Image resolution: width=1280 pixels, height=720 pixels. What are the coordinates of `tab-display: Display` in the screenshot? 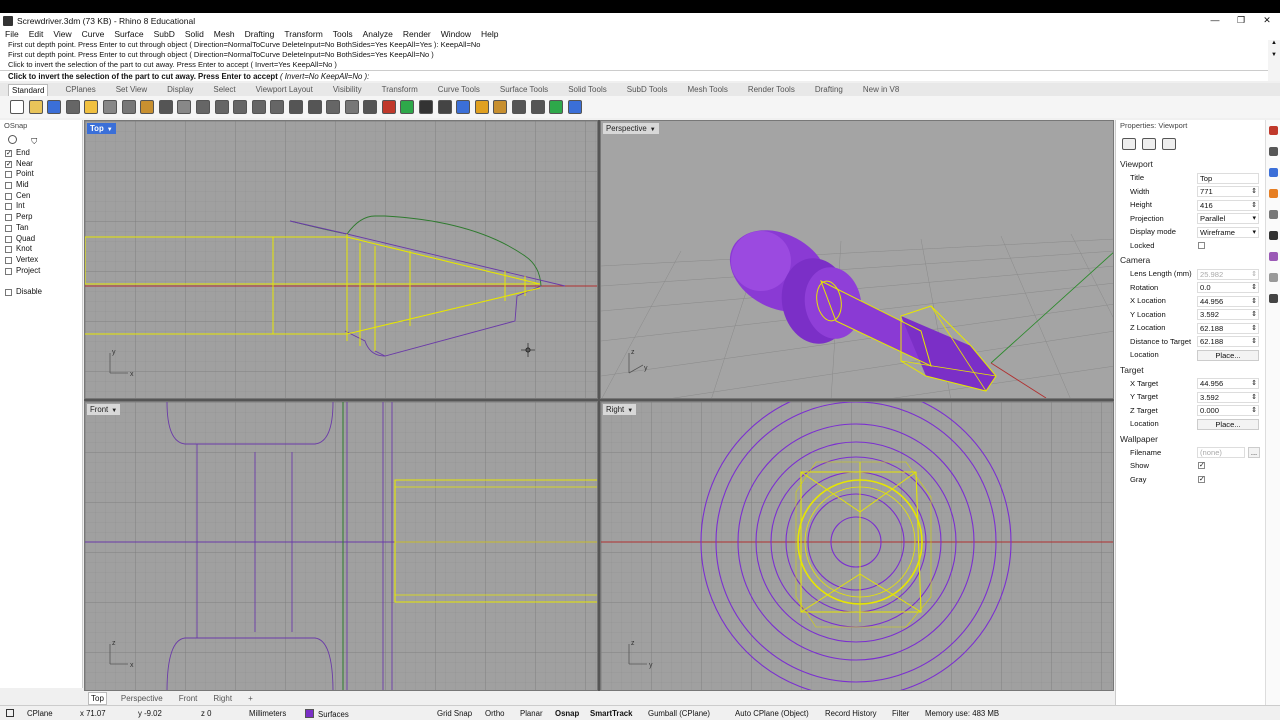 It's located at (180, 89).